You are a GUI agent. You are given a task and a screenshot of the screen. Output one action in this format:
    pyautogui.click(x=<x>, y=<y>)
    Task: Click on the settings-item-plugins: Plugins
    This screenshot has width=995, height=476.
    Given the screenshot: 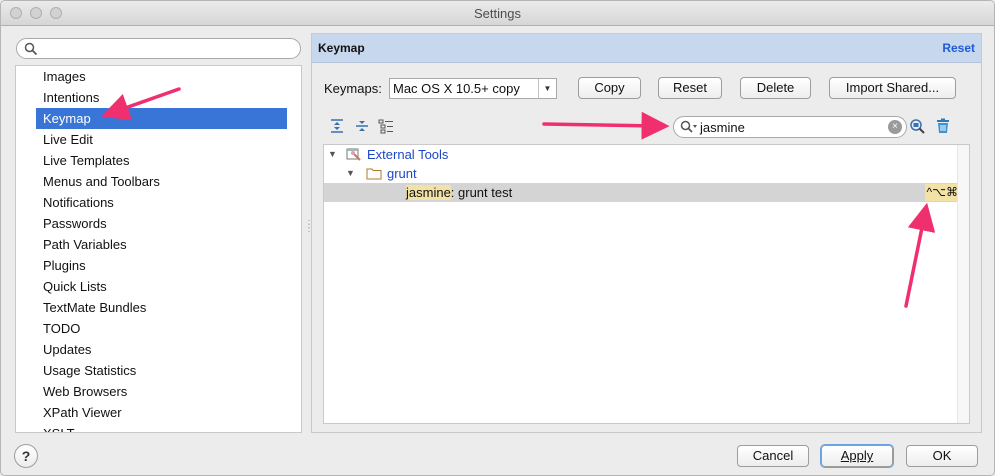 What is the action you would take?
    pyautogui.click(x=151, y=265)
    